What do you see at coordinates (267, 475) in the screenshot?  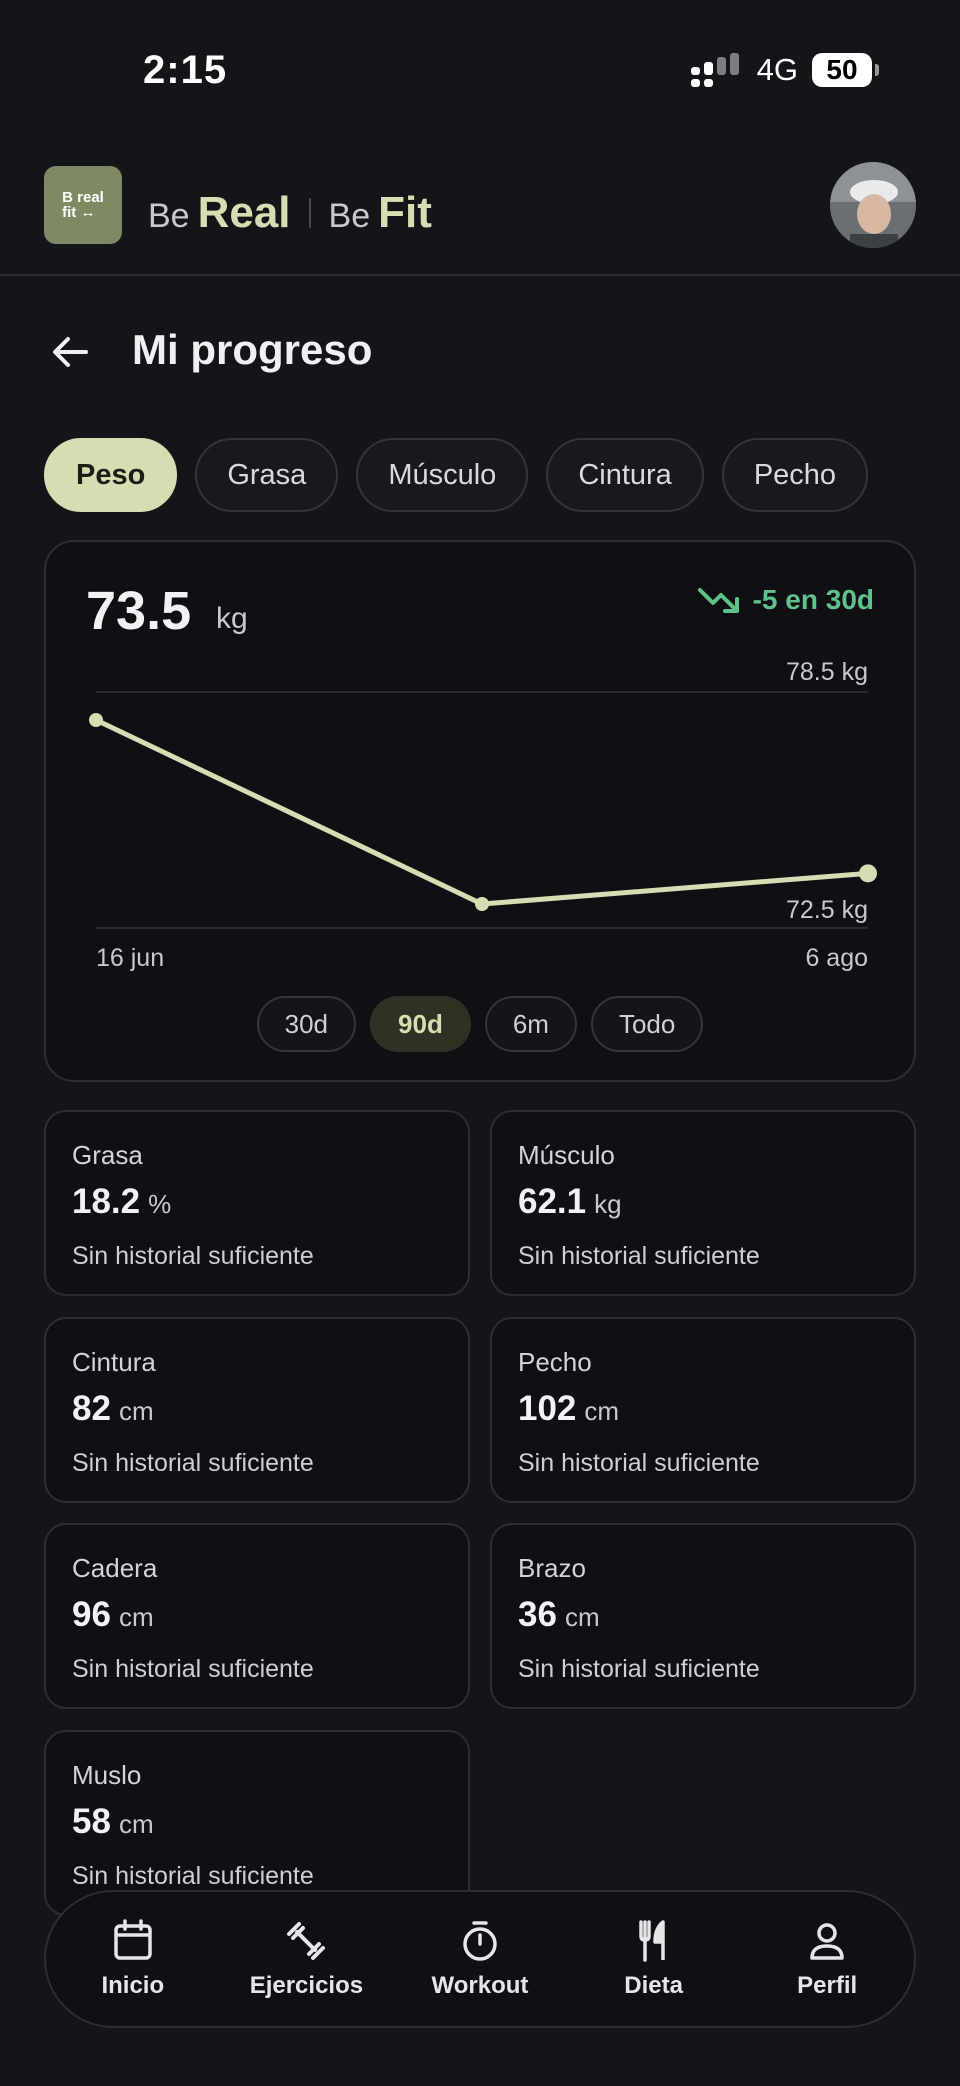 I see `tab-grasa: Grasa` at bounding box center [267, 475].